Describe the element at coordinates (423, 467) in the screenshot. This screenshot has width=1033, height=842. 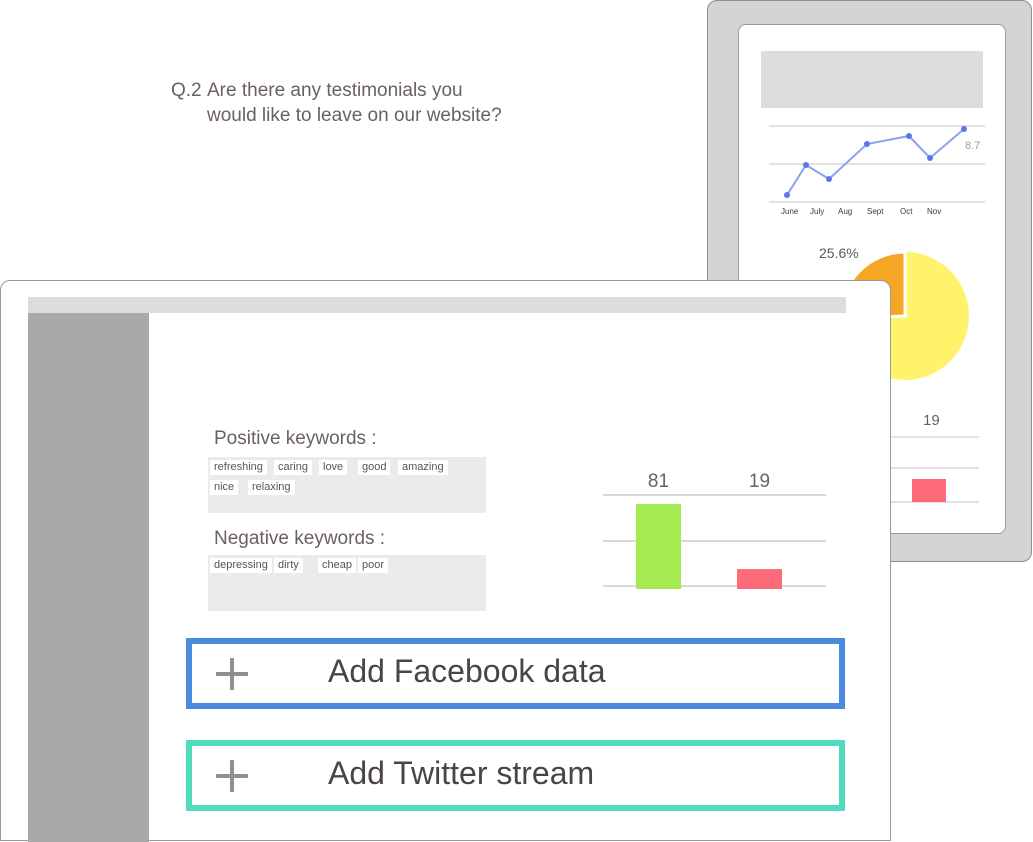
I see `keyword-chip: amazing` at that location.